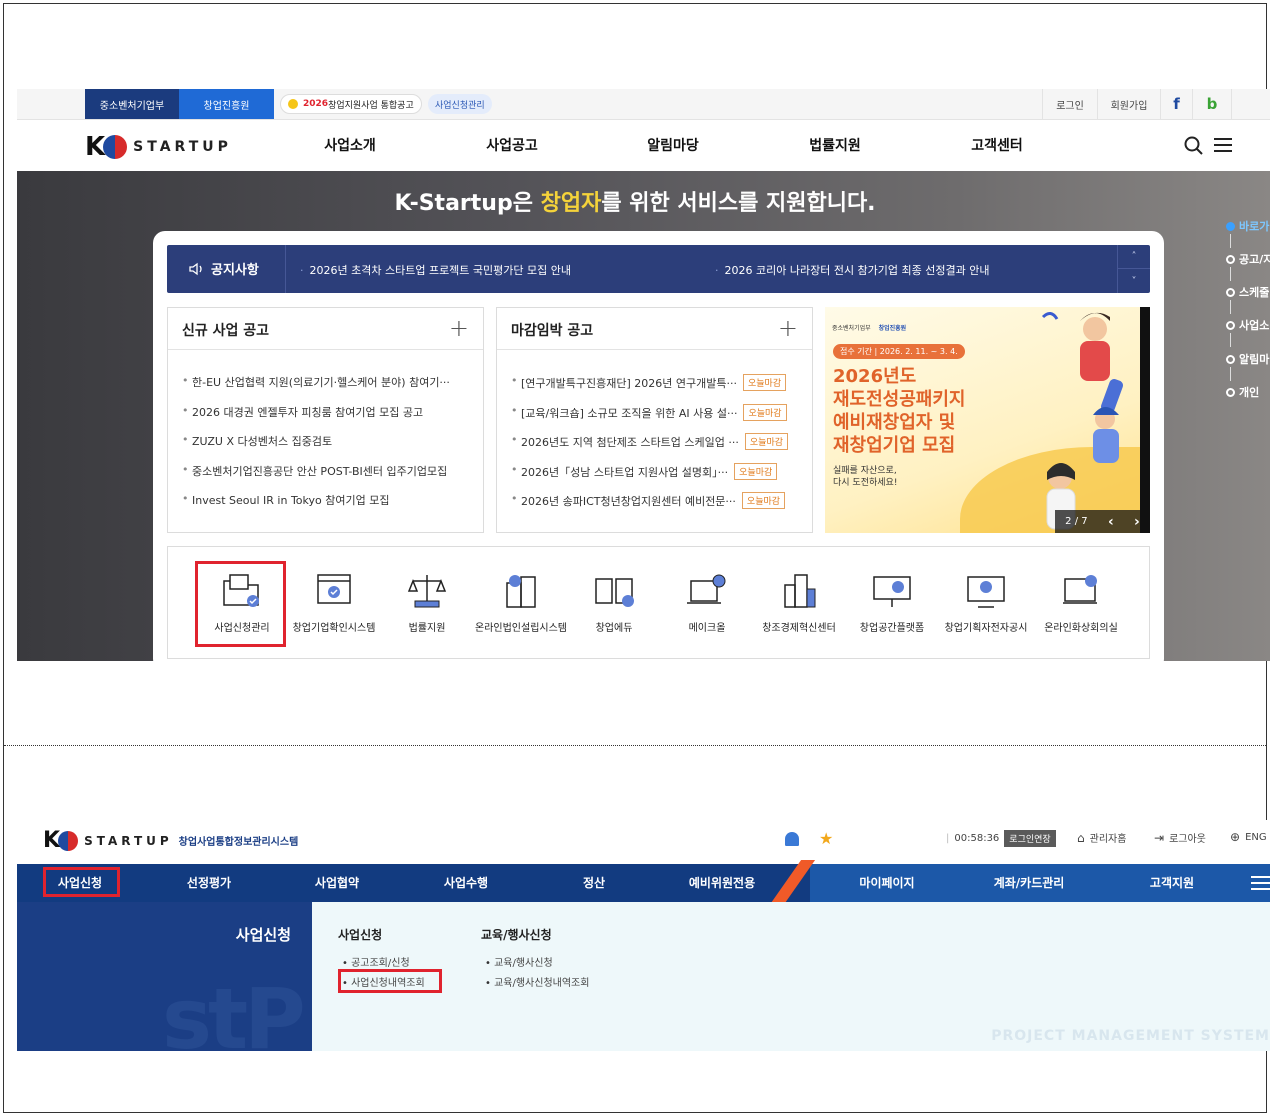  I want to click on quick-accelerator-disclosure: 창업기획자전자공시, so click(986, 603).